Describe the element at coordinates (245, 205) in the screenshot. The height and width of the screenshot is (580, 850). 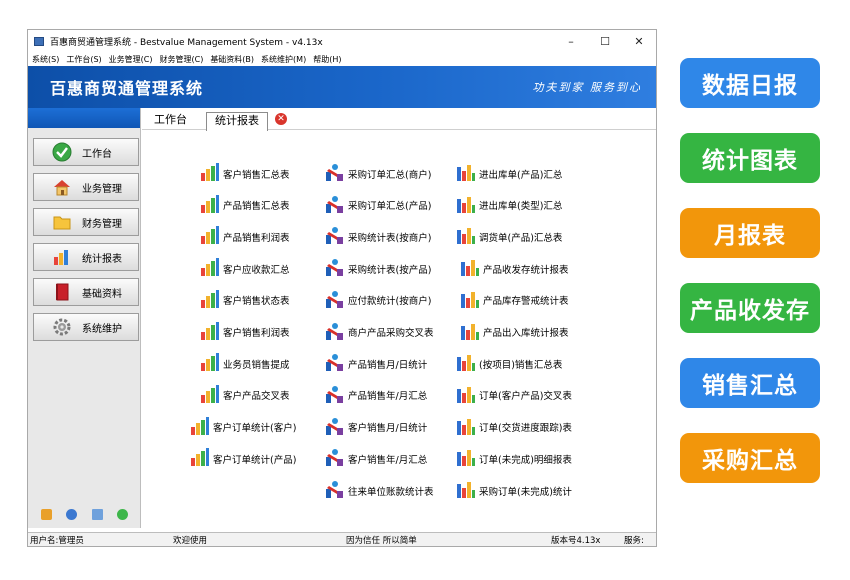
I see `report-link: 产品销售汇总表` at that location.